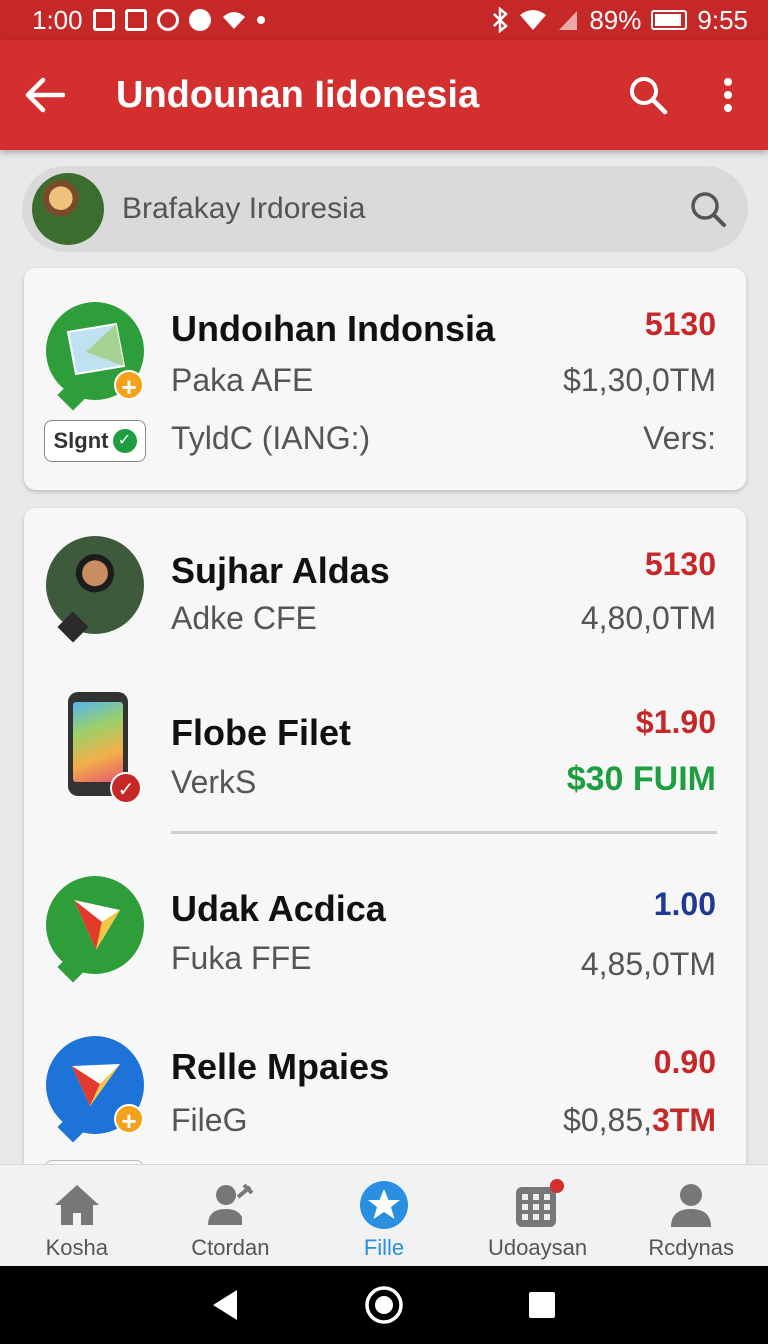 The image size is (768, 1344). What do you see at coordinates (98, 742) in the screenshot?
I see `phone-screen` at bounding box center [98, 742].